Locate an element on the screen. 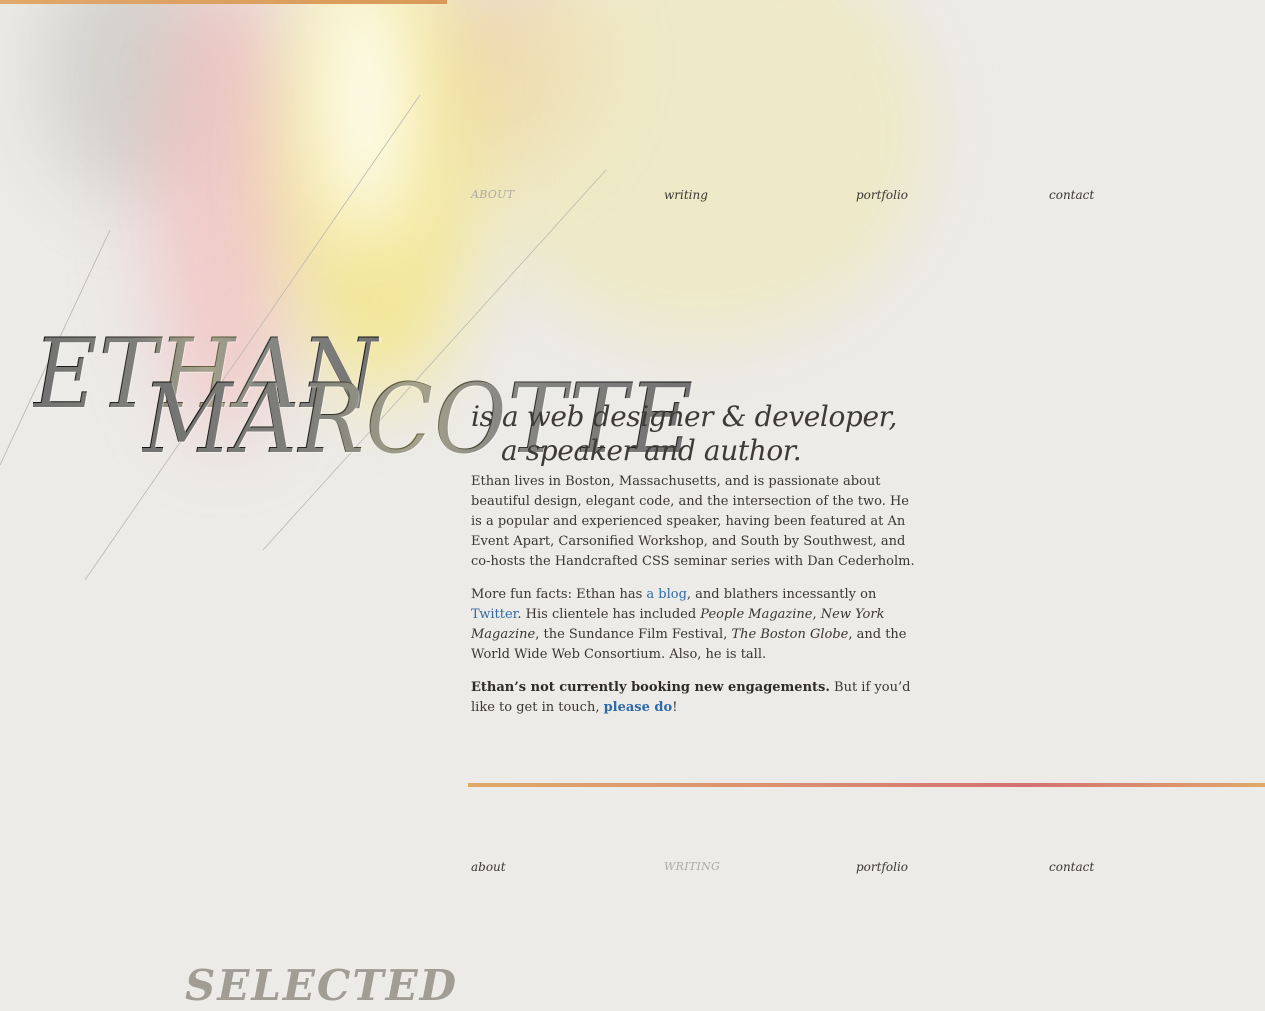 The height and width of the screenshot is (1011, 1265). bio-text-fragment: , is located at coordinates (816, 614).